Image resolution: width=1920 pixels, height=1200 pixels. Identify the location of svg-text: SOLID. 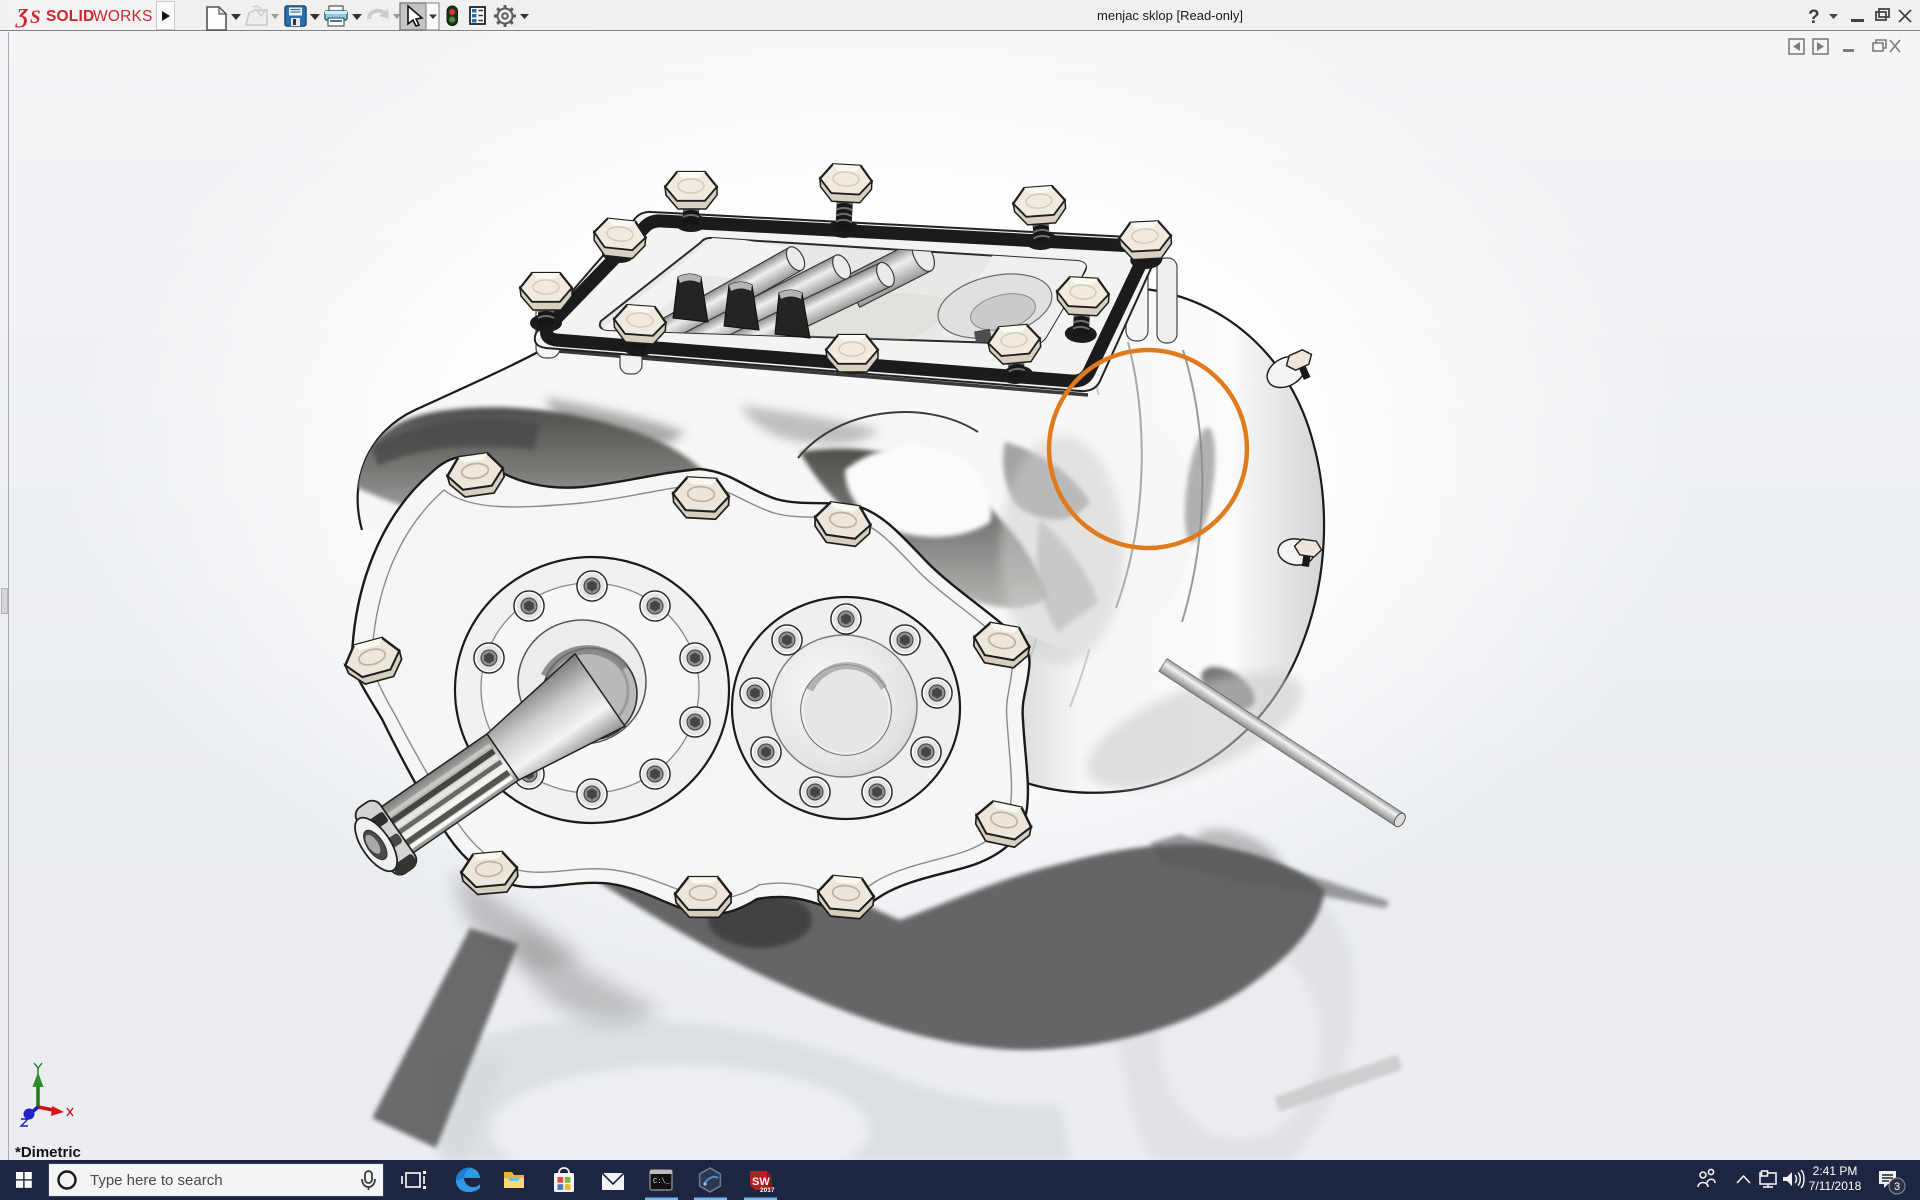
(70, 16).